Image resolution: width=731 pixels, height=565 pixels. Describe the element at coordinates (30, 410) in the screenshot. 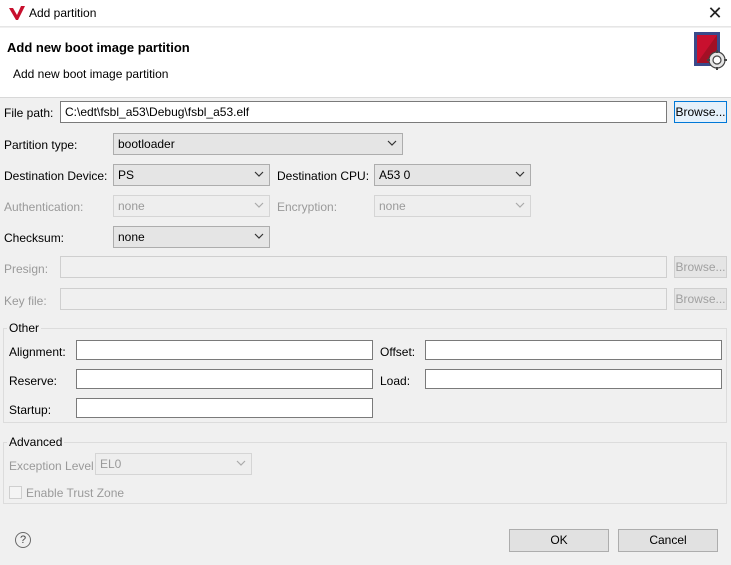

I see `startup-label: Startup:` at that location.